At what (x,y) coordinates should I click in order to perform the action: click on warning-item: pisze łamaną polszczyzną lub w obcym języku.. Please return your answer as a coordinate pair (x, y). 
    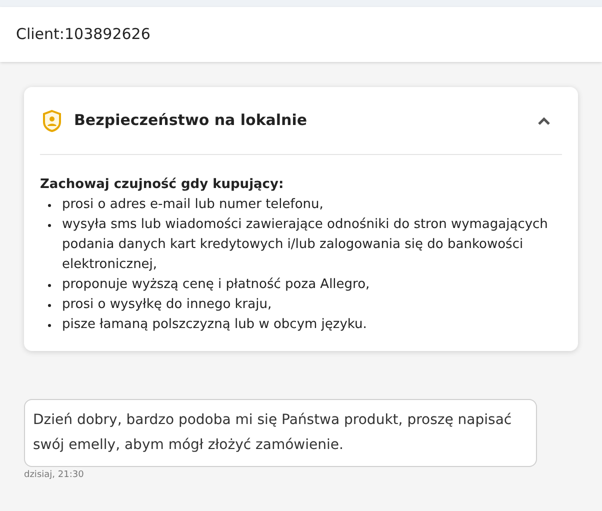
    Looking at the image, I should click on (214, 325).